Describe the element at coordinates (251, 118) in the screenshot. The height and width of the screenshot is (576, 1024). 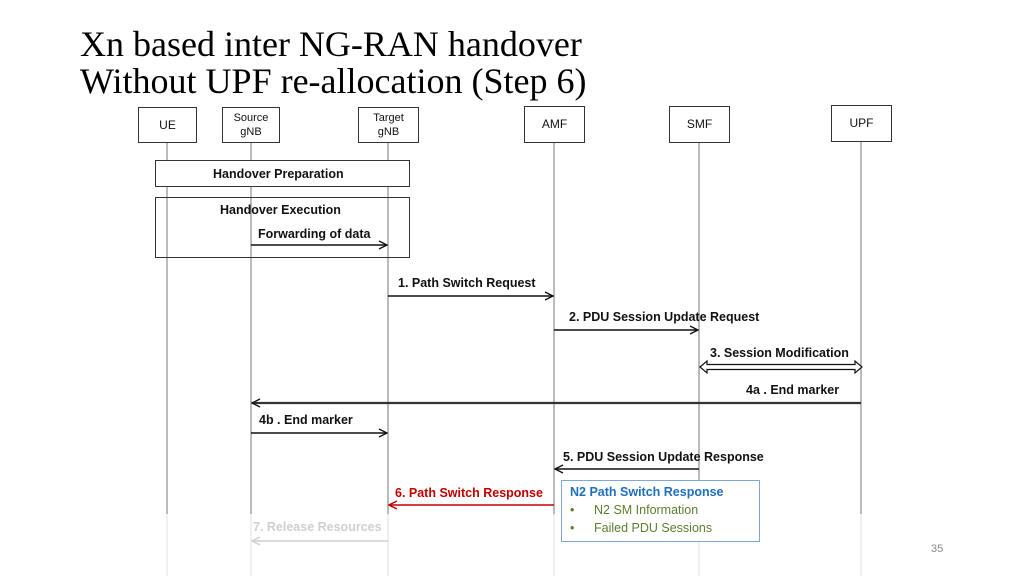
I see `actor-source-gnb-label-1: Source` at that location.